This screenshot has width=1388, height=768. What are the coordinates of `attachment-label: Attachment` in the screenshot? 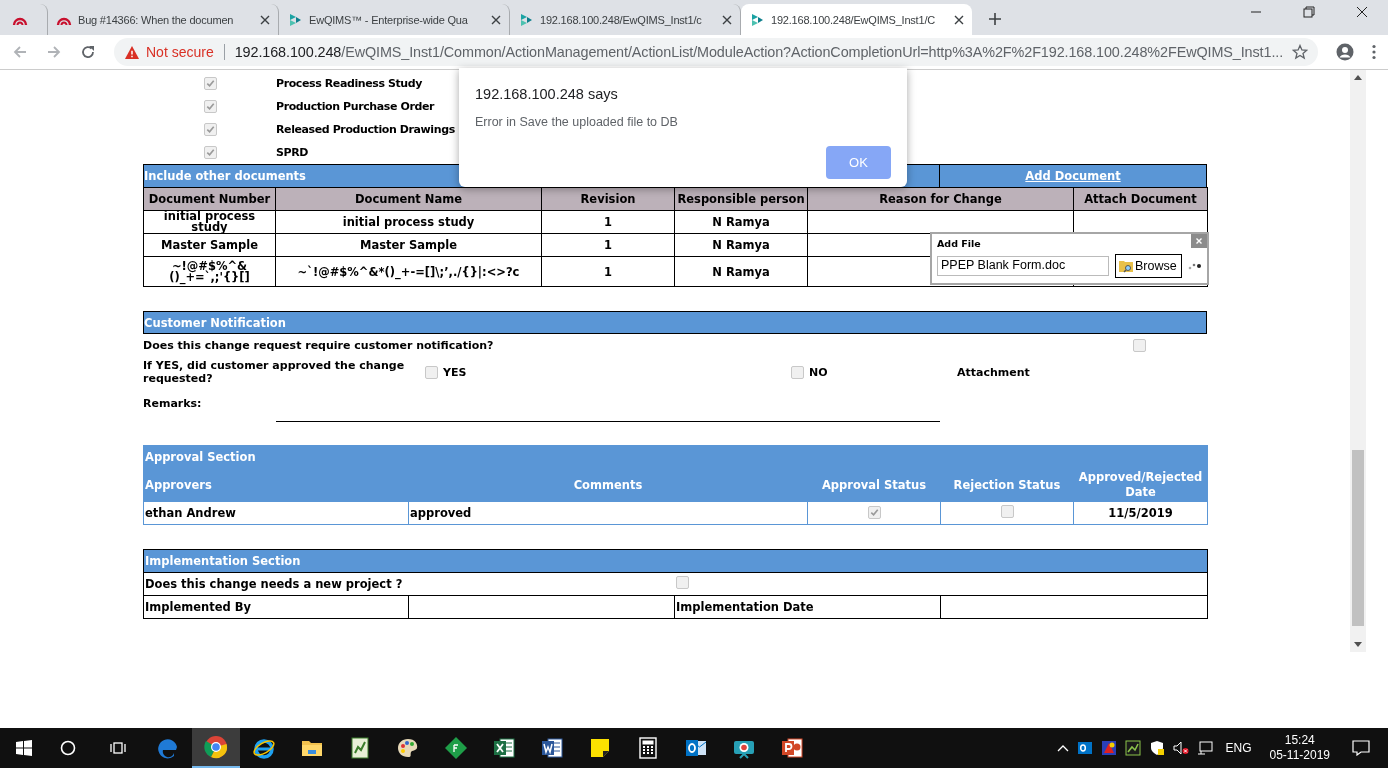 It's located at (993, 372).